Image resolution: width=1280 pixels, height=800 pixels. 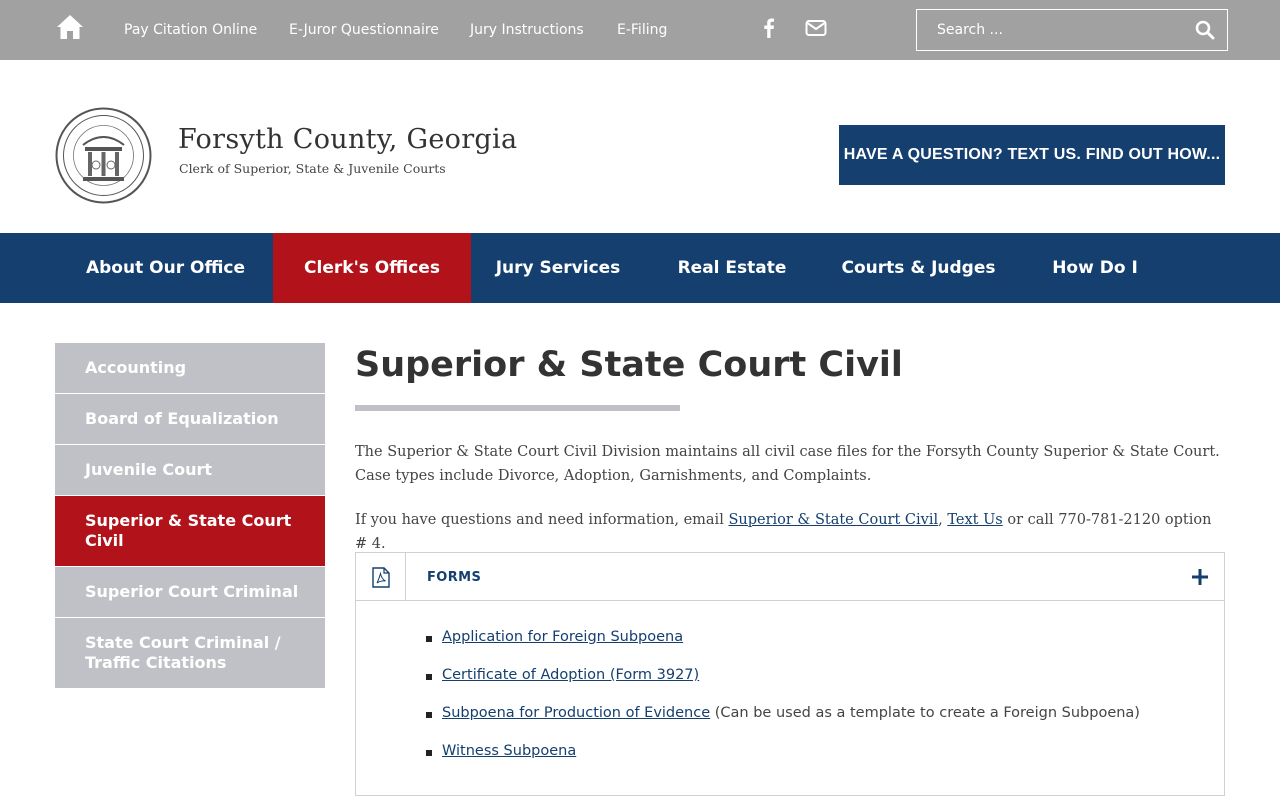 What do you see at coordinates (790, 577) in the screenshot?
I see `forms-accordion-header: FORMS` at bounding box center [790, 577].